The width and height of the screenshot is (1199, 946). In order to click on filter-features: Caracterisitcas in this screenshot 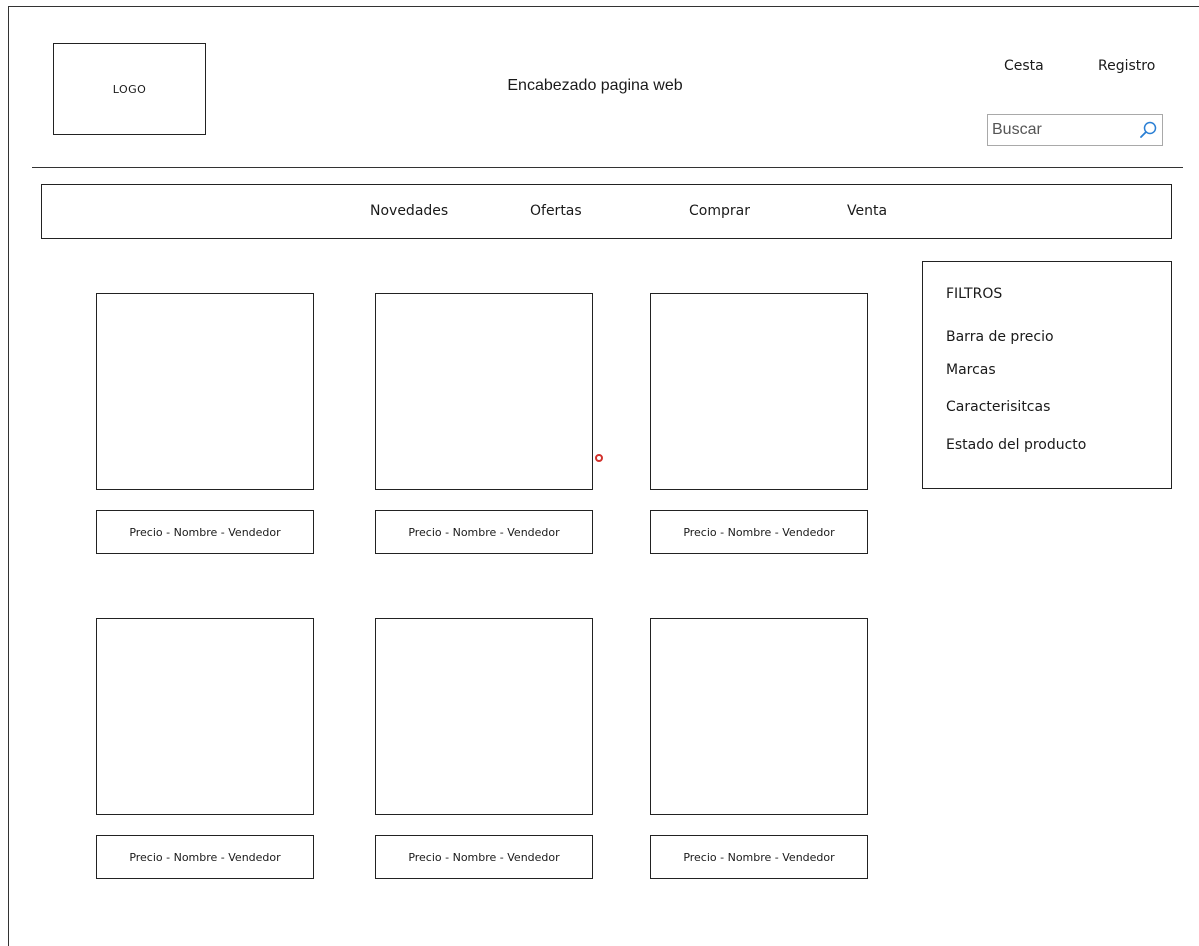, I will do `click(998, 407)`.